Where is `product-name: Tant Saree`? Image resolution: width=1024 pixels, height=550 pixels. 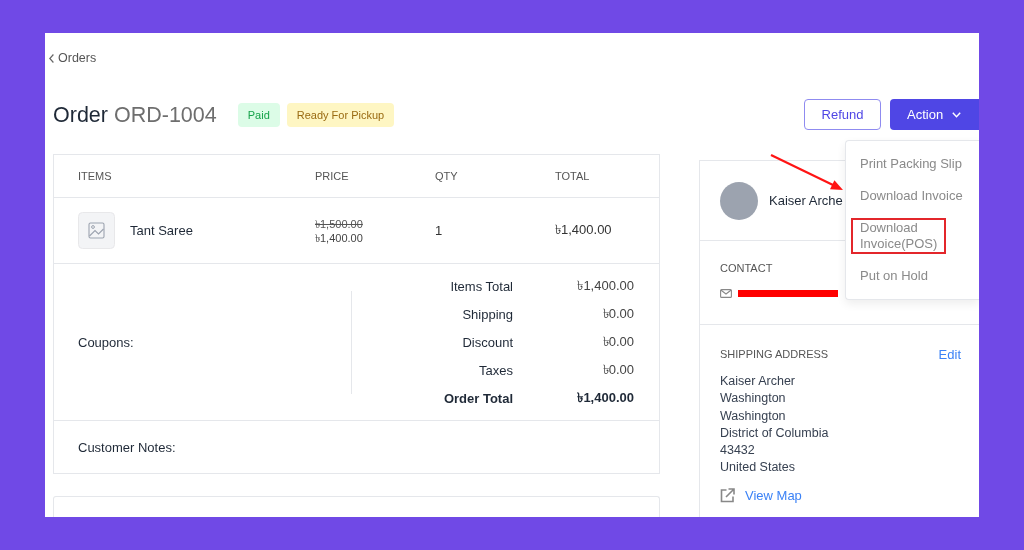 product-name: Tant Saree is located at coordinates (161, 230).